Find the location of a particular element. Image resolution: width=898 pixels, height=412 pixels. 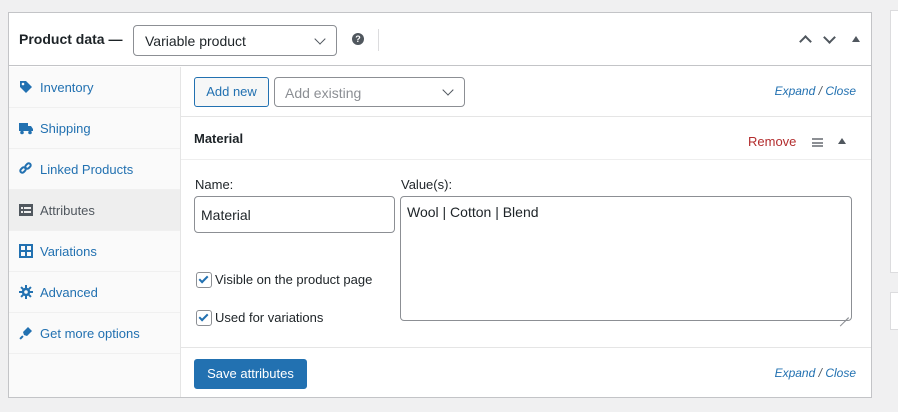

adjacent-panel-edge is located at coordinates (894, 206).